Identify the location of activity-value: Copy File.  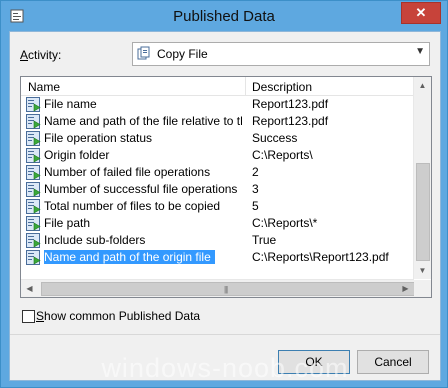
(182, 54).